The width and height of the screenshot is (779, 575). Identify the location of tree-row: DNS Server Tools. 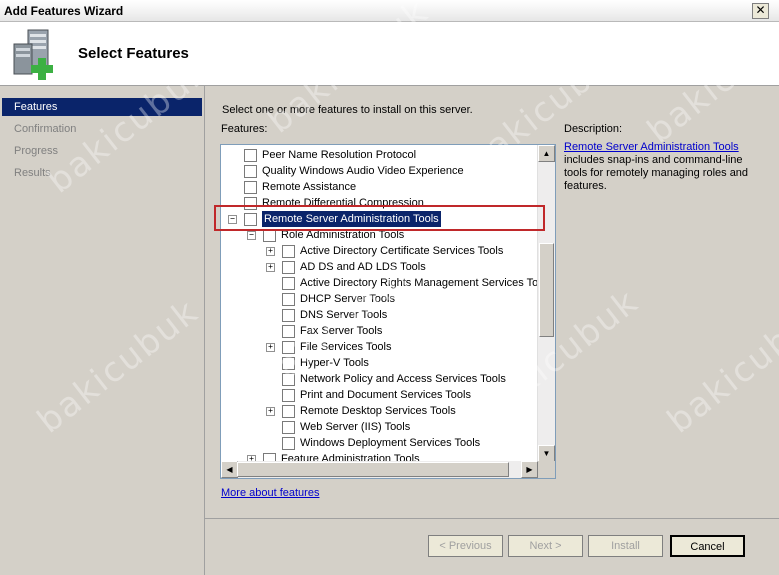
(379, 315).